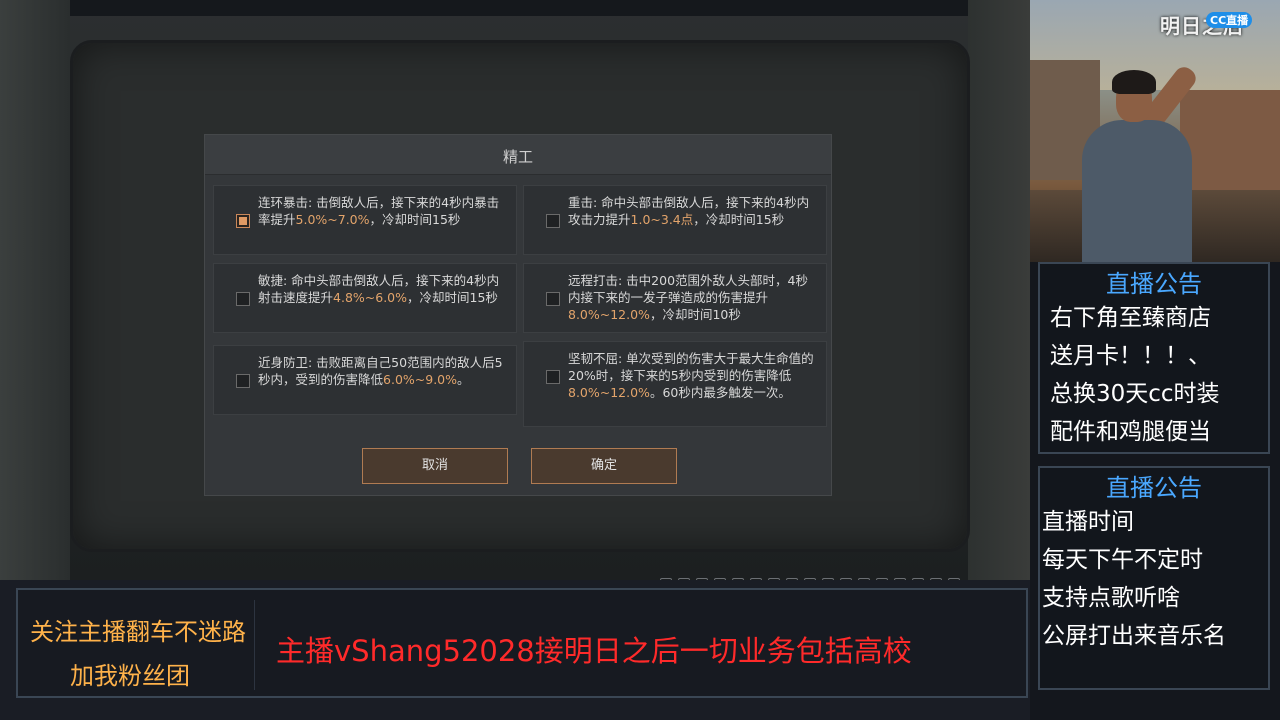 The image size is (1280, 720). I want to click on game-promo-art: 明日之后 CC直播, so click(1155, 131).